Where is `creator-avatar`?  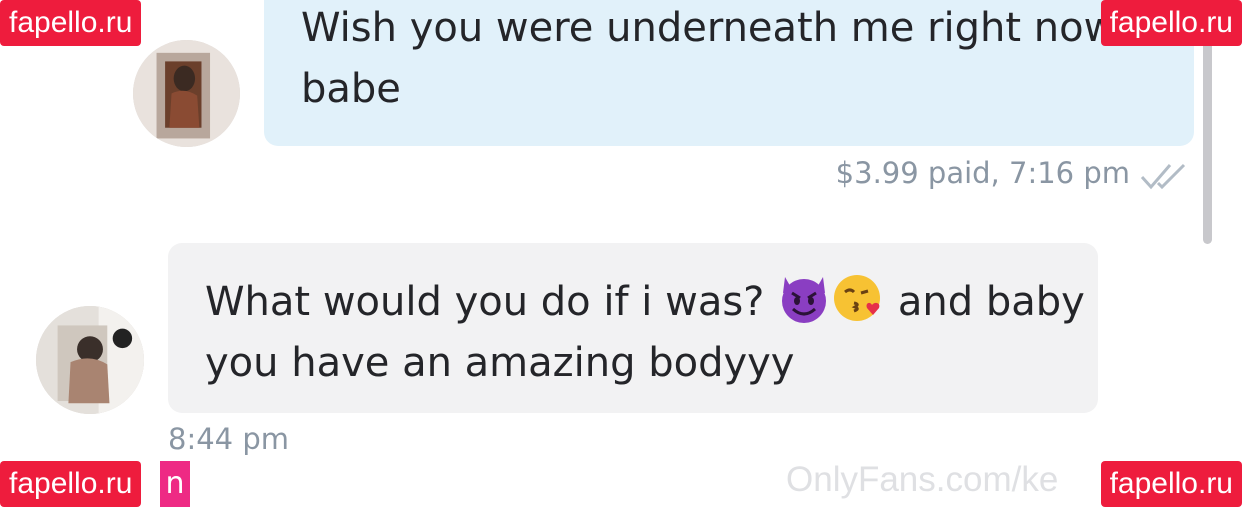
creator-avatar is located at coordinates (90, 360).